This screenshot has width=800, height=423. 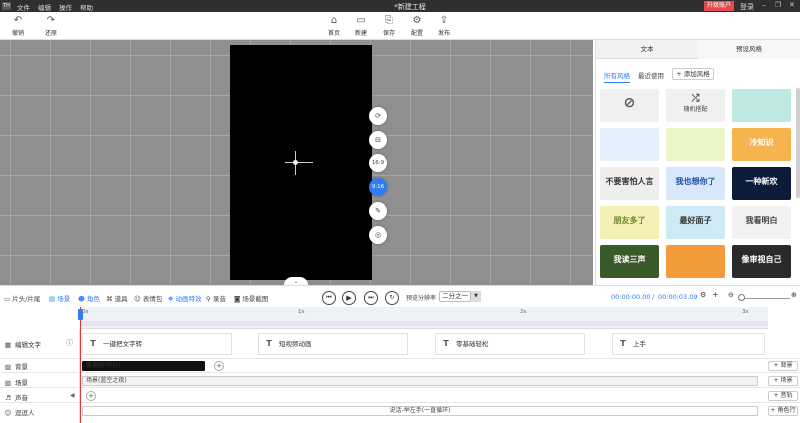 What do you see at coordinates (86, 7) in the screenshot?
I see `menu-help: 帮助` at bounding box center [86, 7].